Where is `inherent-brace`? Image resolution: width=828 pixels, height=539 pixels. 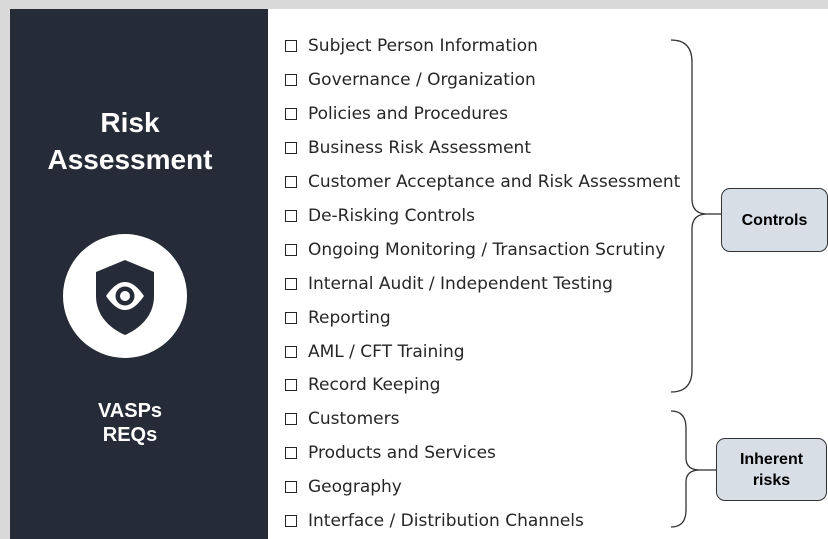
inherent-brace is located at coordinates (685, 469).